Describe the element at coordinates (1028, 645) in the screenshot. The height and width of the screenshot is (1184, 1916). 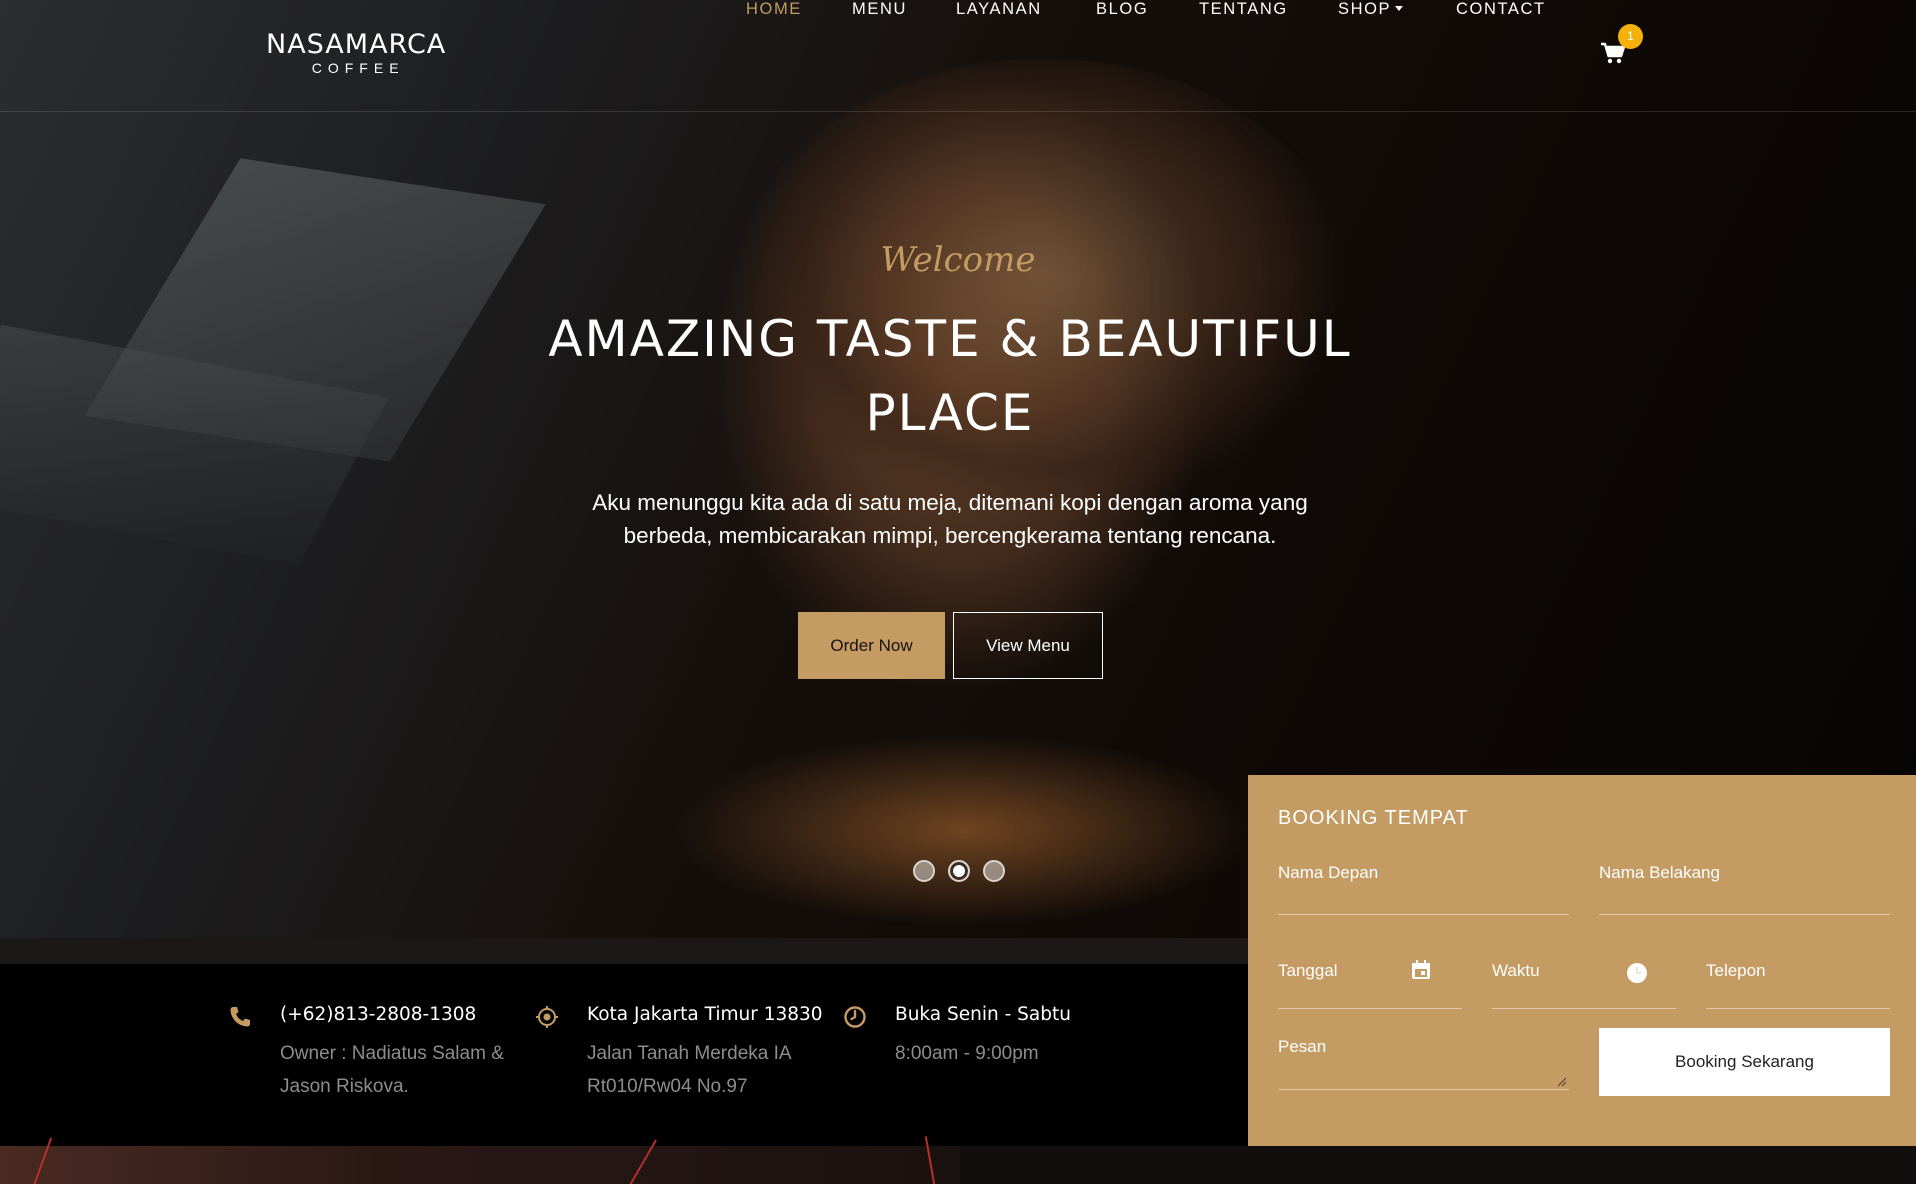
I see `view-menu-button: View Menu` at that location.